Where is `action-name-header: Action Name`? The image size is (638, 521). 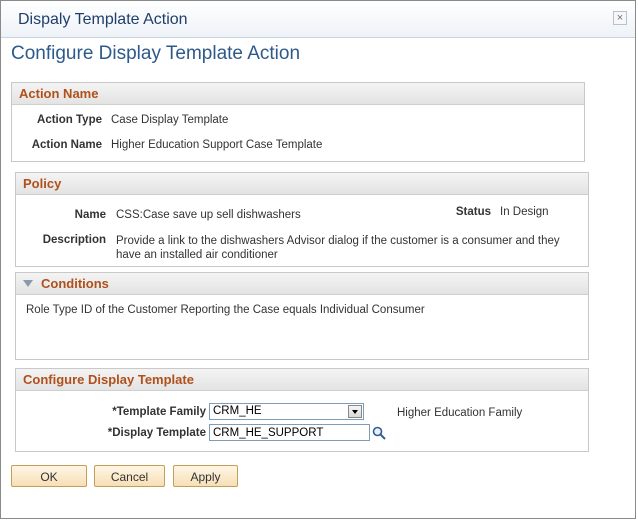
action-name-header: Action Name is located at coordinates (298, 94).